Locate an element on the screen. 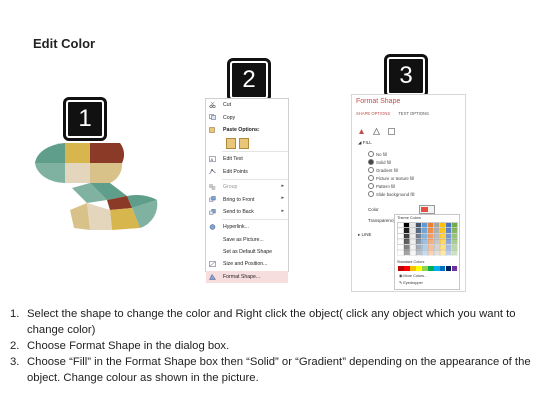 The image size is (560, 420). paste-picture-icon is located at coordinates (244, 143).